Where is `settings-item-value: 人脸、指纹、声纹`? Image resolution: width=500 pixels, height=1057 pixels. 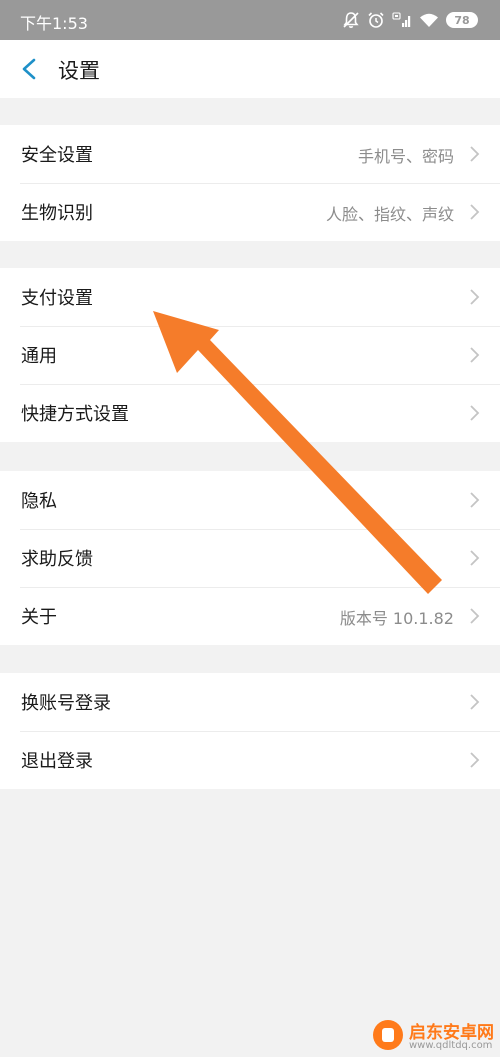 settings-item-value: 人脸、指纹、声纹 is located at coordinates (389, 214).